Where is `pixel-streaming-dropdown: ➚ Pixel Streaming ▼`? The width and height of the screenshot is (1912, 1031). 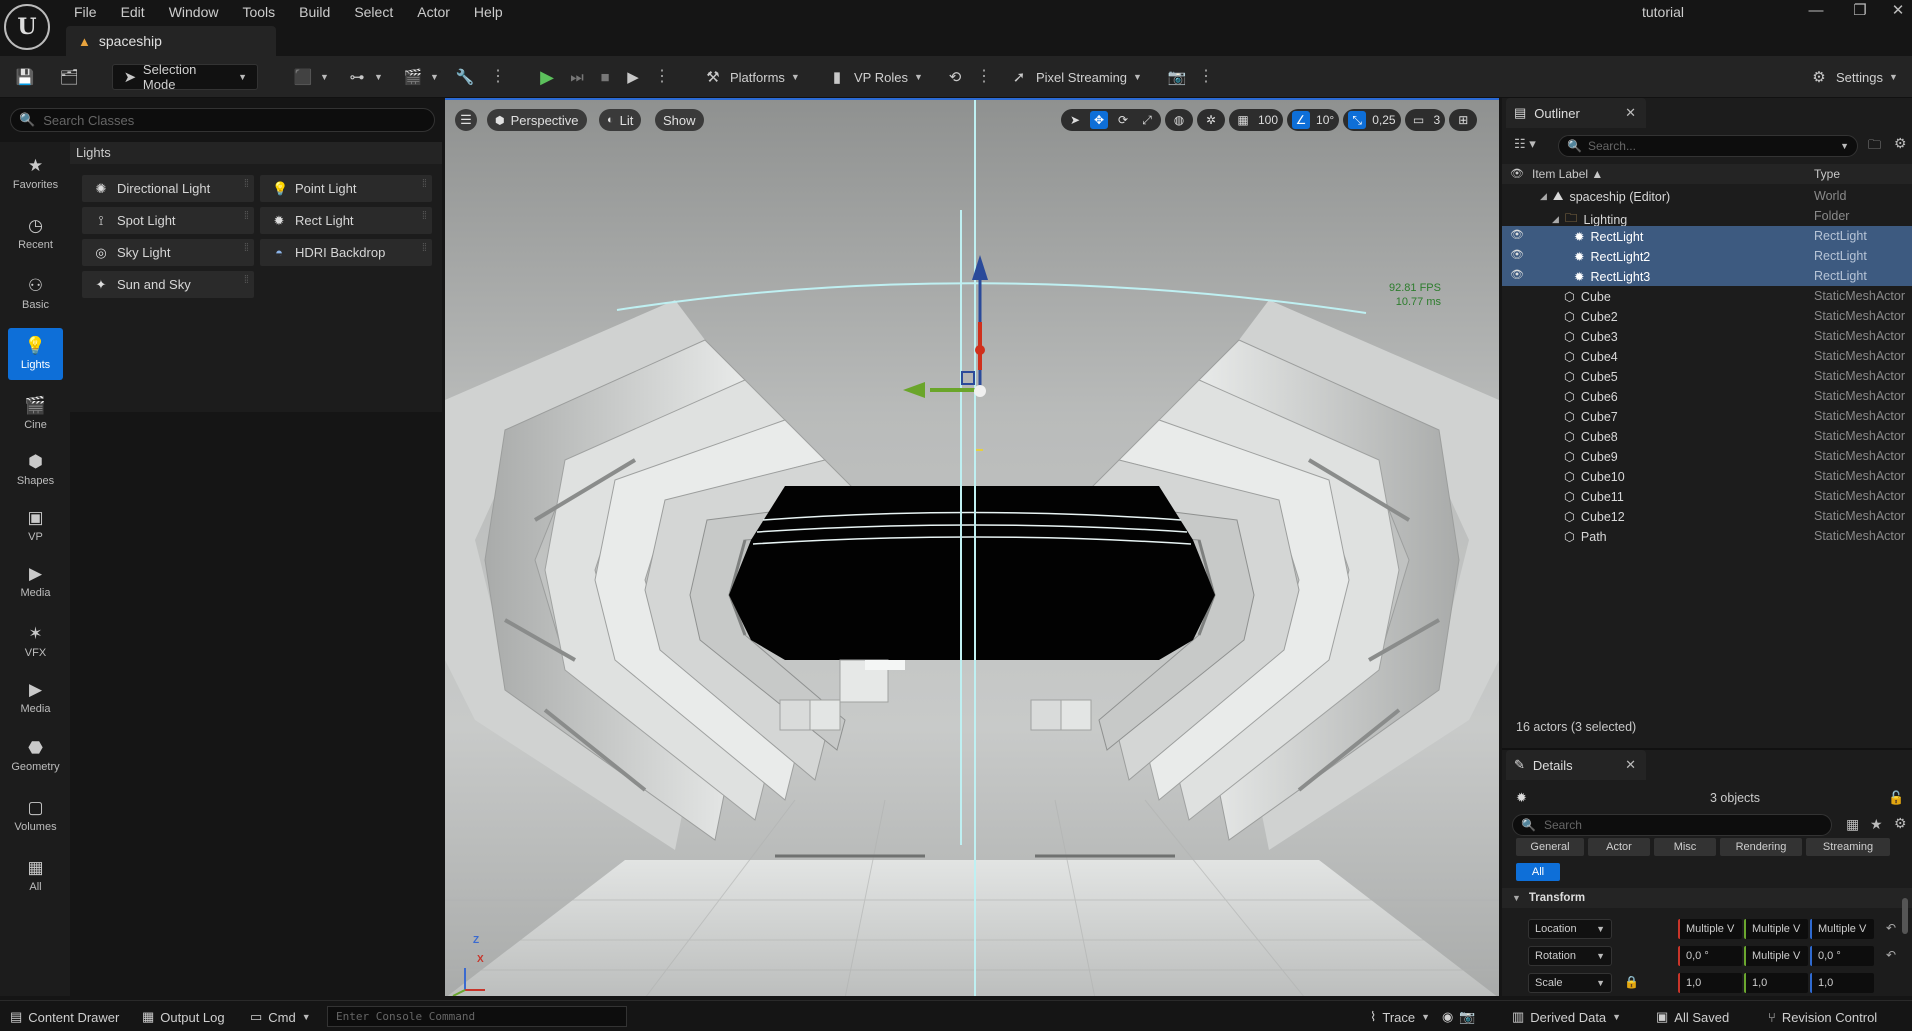 pixel-streaming-dropdown: ➚ Pixel Streaming ▼ is located at coordinates (1075, 77).